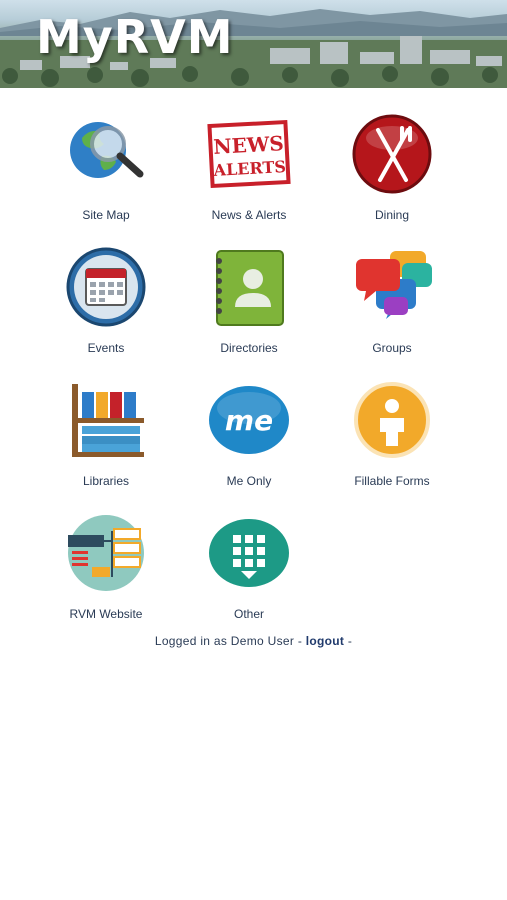 This screenshot has height=900, width=507. I want to click on app-grid-icon, so click(249, 553).